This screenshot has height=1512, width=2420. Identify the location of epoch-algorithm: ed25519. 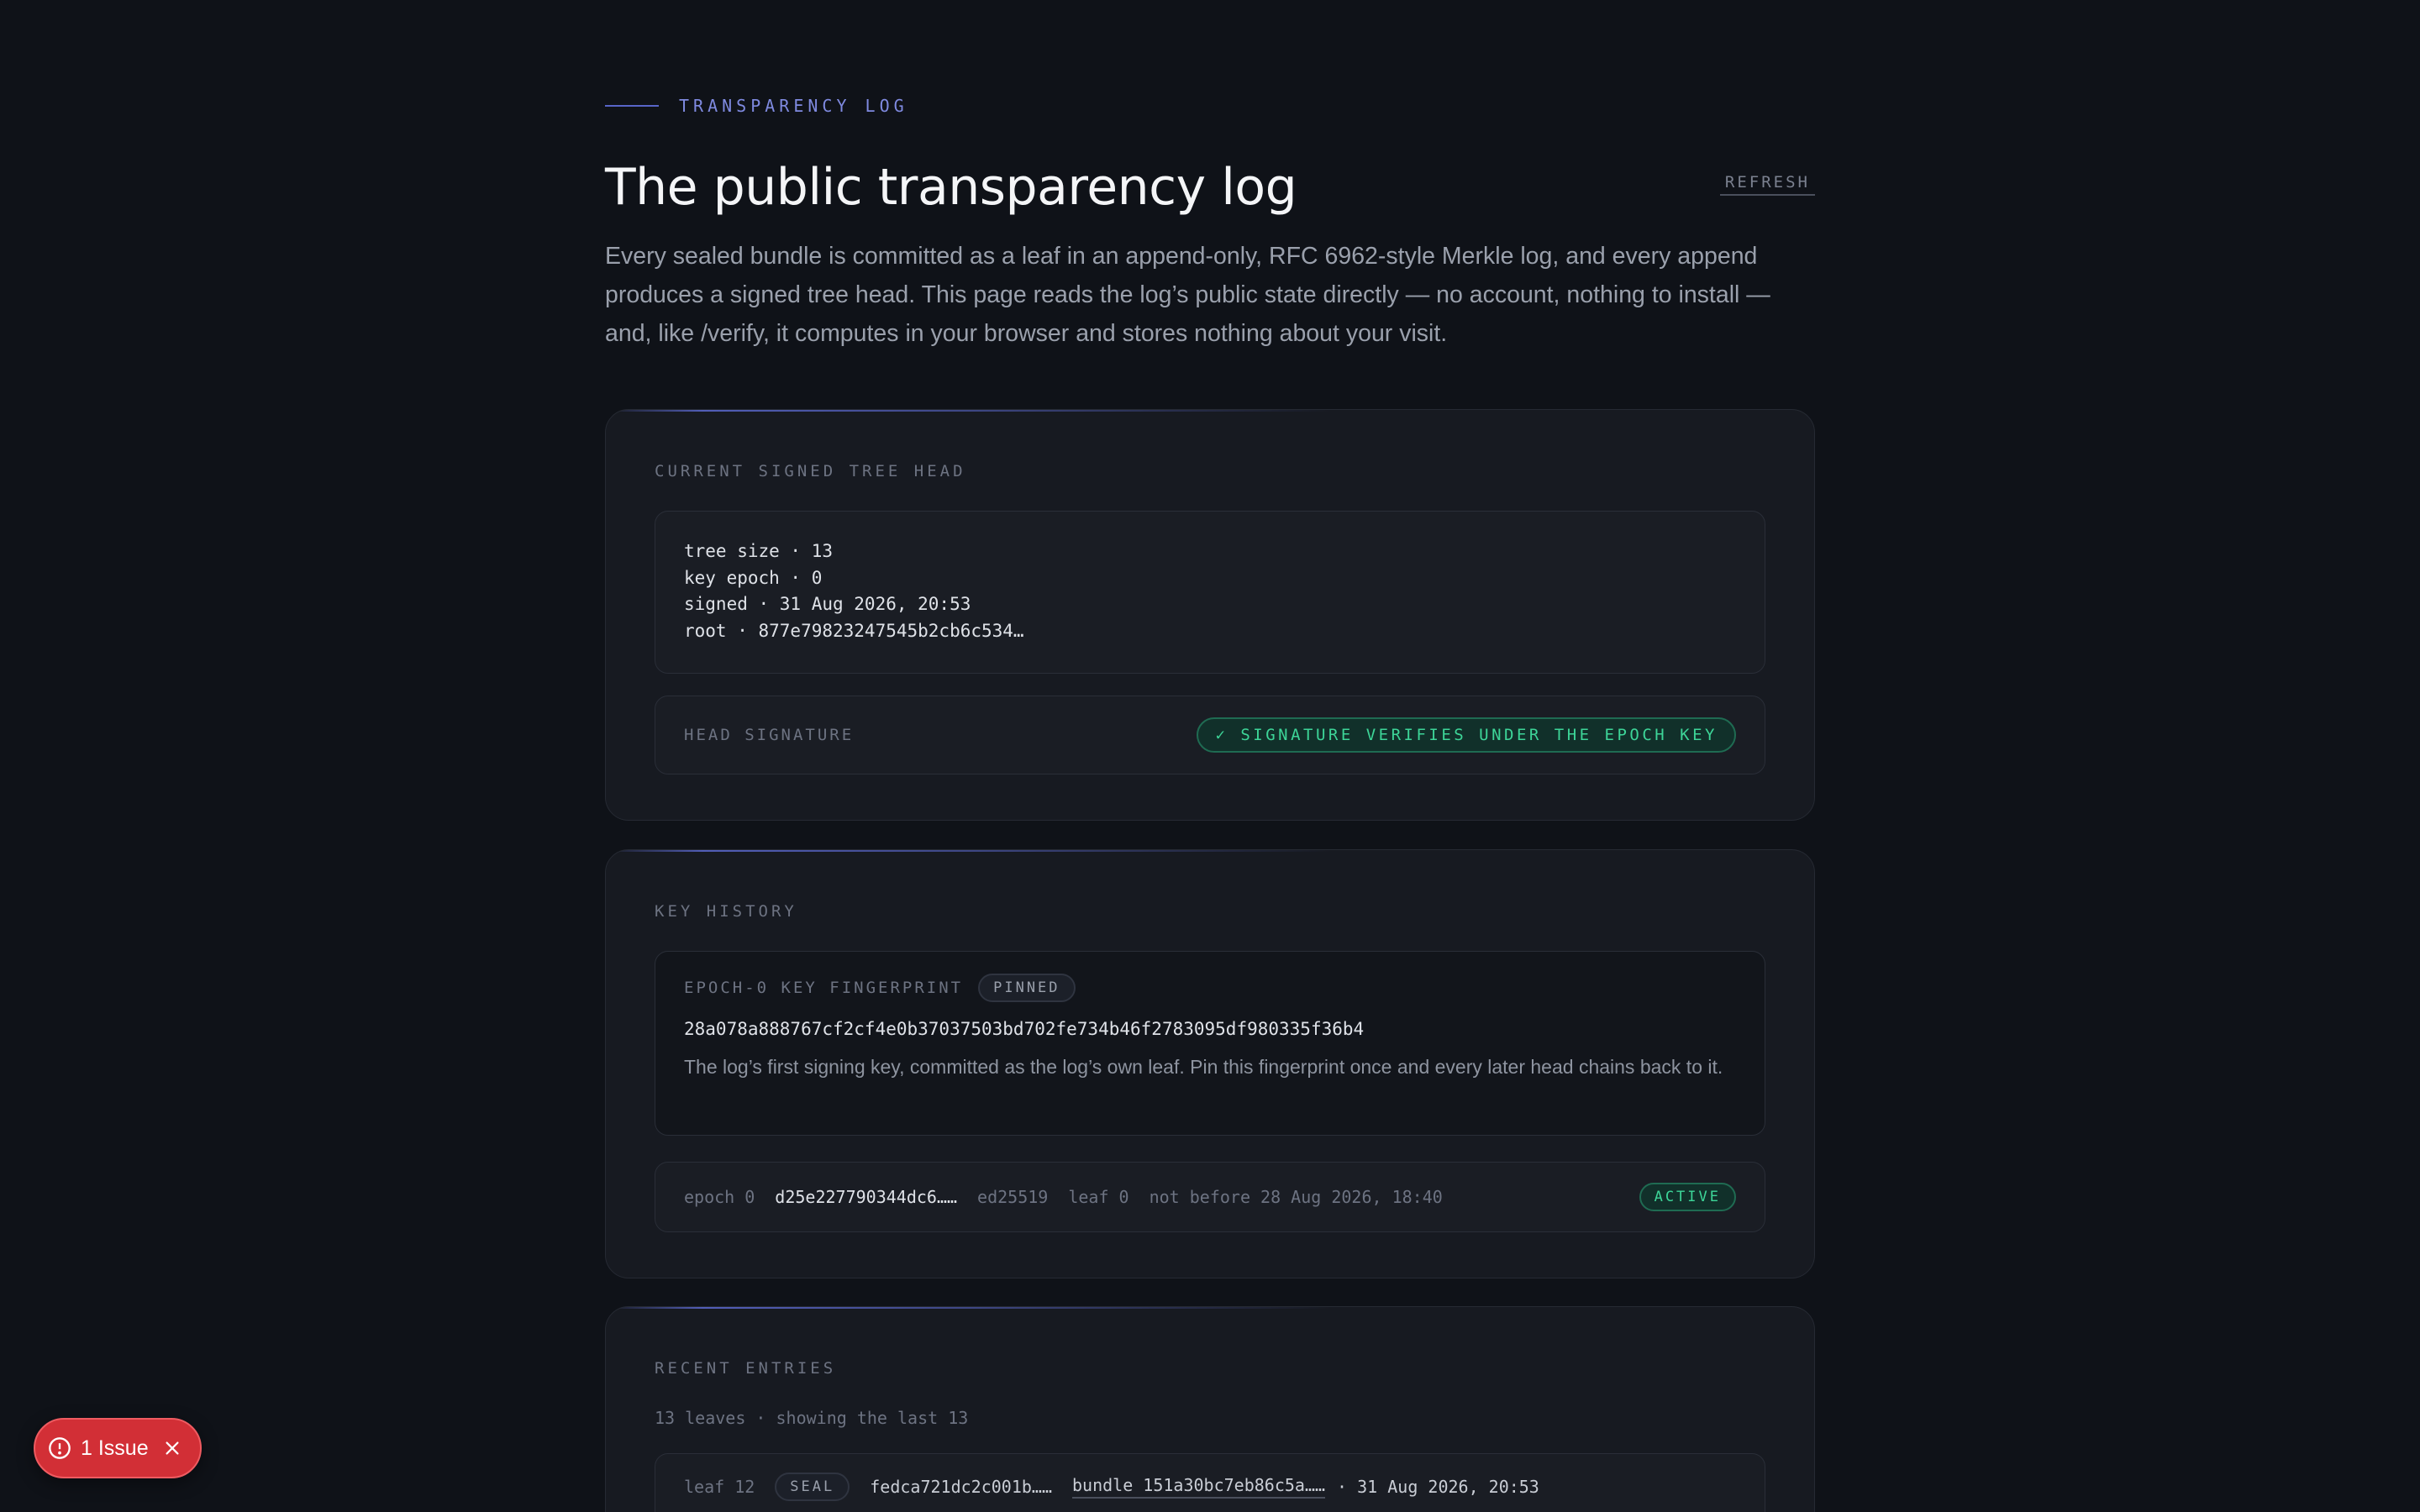
(1013, 1197).